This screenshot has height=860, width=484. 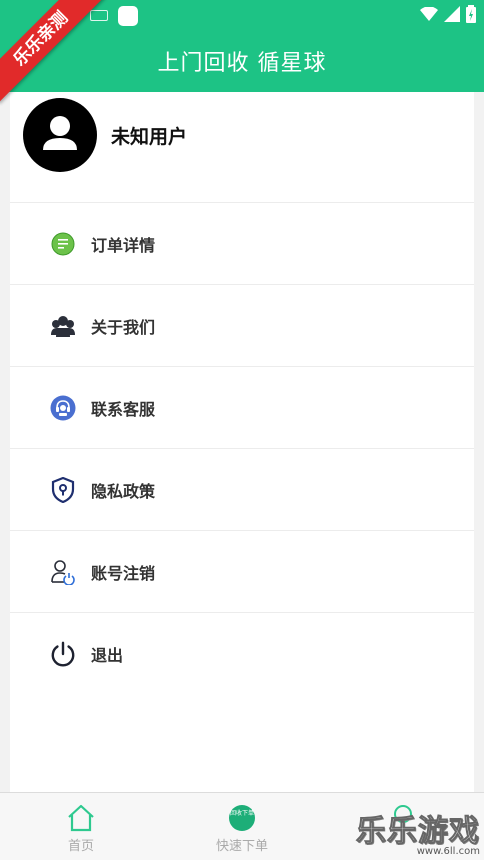 I want to click on watermark: 乐乐游戏 www.6ll.com, so click(x=418, y=832).